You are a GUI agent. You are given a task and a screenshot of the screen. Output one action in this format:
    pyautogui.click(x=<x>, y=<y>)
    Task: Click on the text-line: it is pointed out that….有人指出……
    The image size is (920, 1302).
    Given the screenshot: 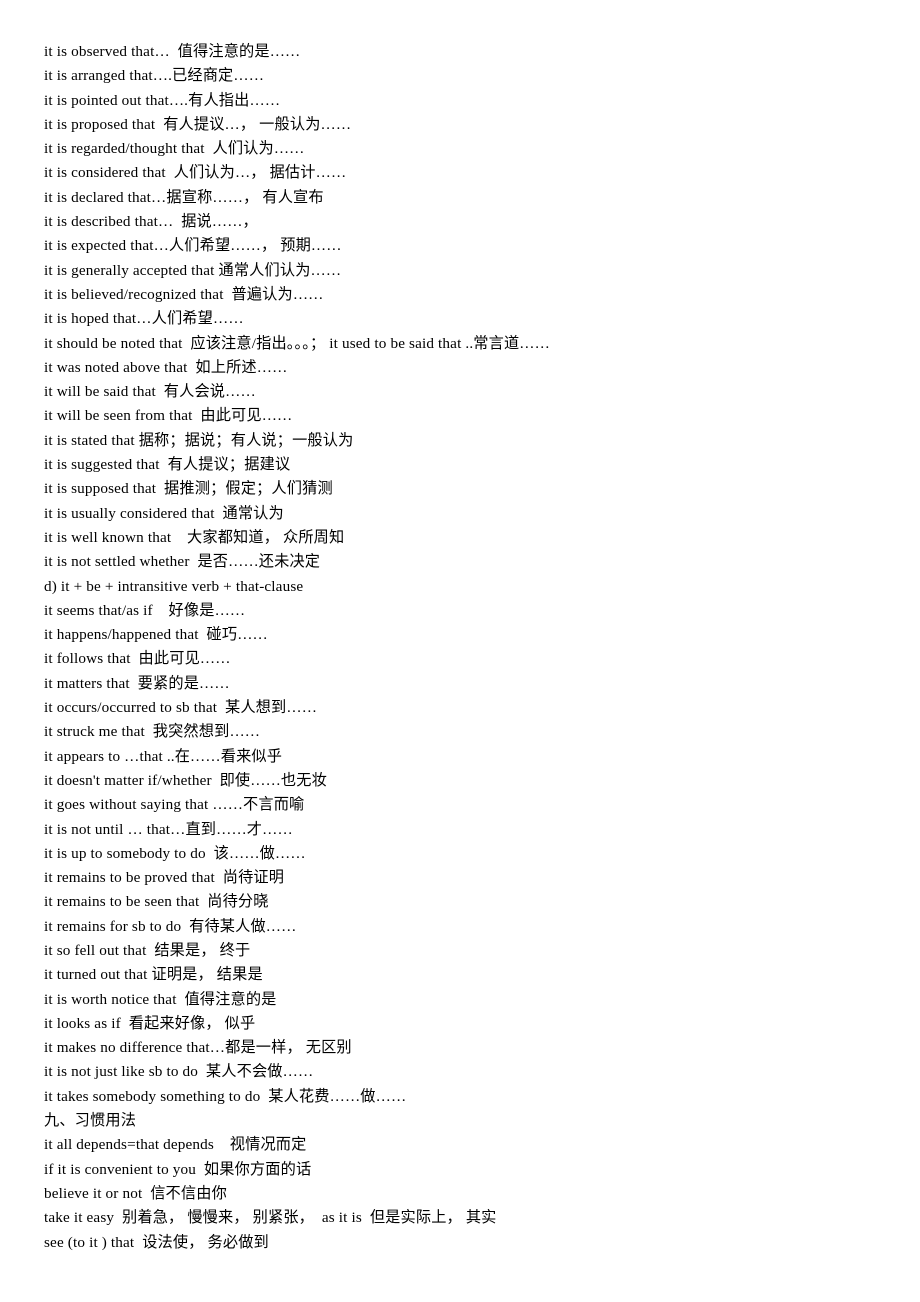 What is the action you would take?
    pyautogui.click(x=162, y=100)
    